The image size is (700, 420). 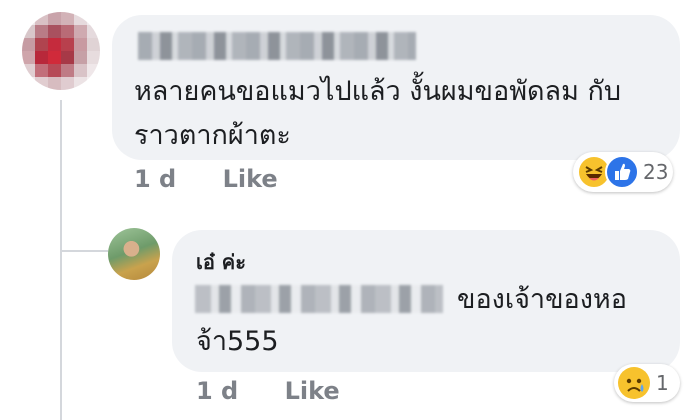 What do you see at coordinates (277, 46) in the screenshot?
I see `author-name-censored` at bounding box center [277, 46].